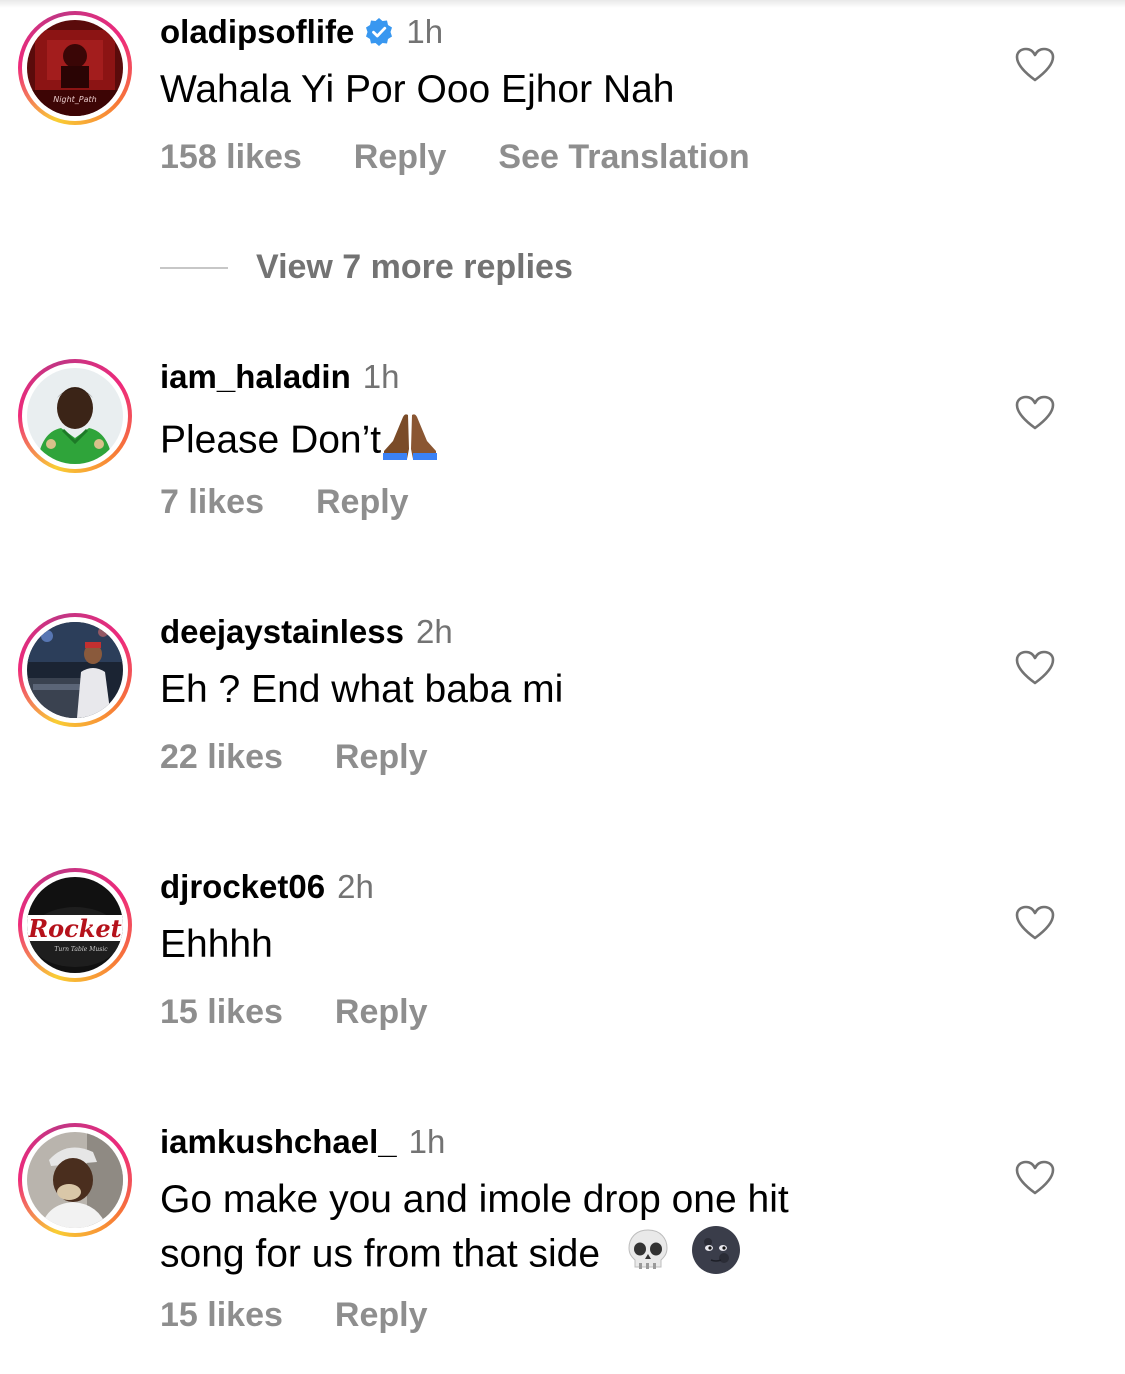  I want to click on comment-username: oladipsoflife, so click(257, 32).